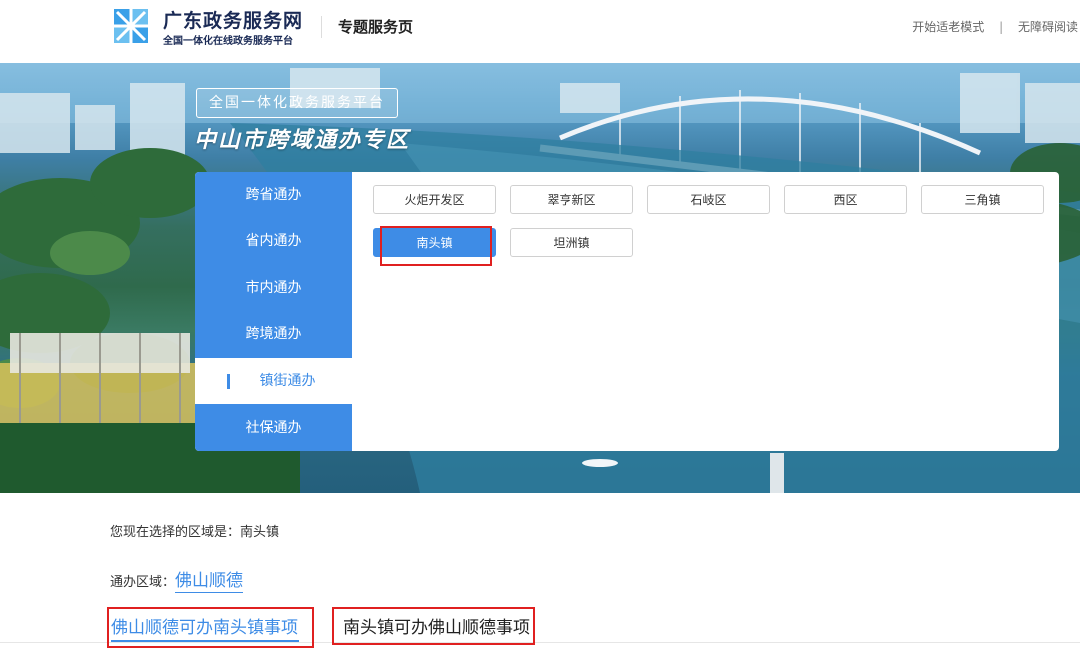 This screenshot has width=1080, height=653. I want to click on sidebar-item-cross-province: 跨省通办, so click(273, 195).